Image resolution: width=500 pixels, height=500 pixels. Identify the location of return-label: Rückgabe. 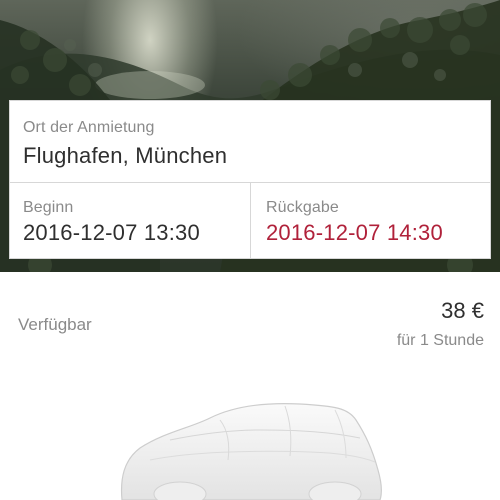
(302, 207).